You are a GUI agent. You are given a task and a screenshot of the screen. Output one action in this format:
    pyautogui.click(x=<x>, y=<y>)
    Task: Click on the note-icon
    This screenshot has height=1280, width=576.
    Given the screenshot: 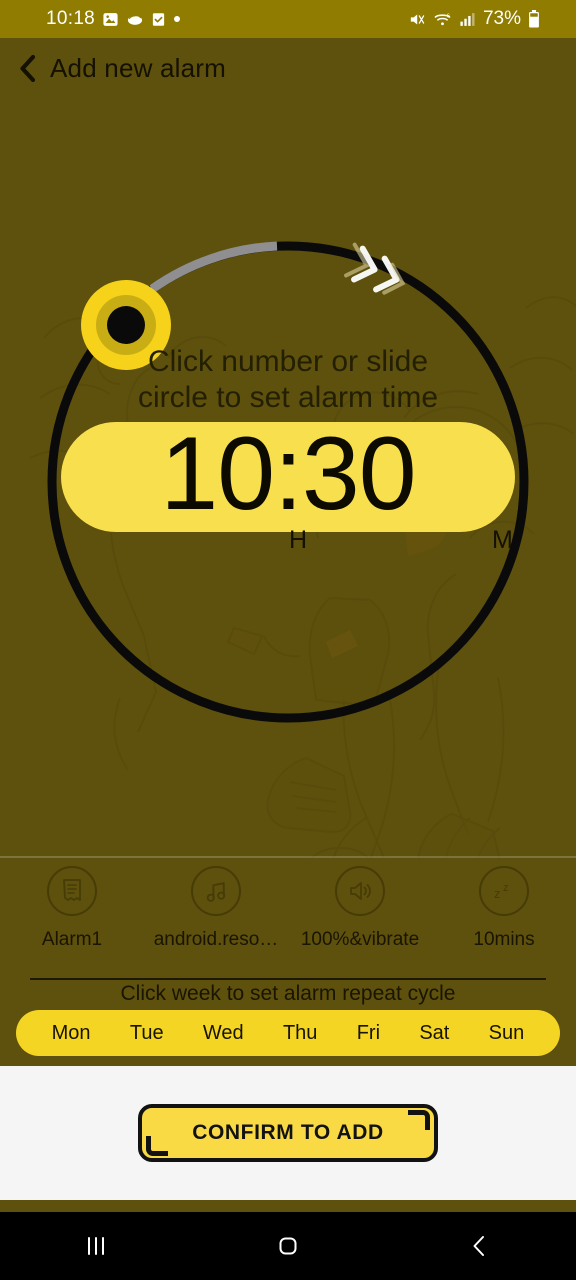 What is the action you would take?
    pyautogui.click(x=72, y=891)
    